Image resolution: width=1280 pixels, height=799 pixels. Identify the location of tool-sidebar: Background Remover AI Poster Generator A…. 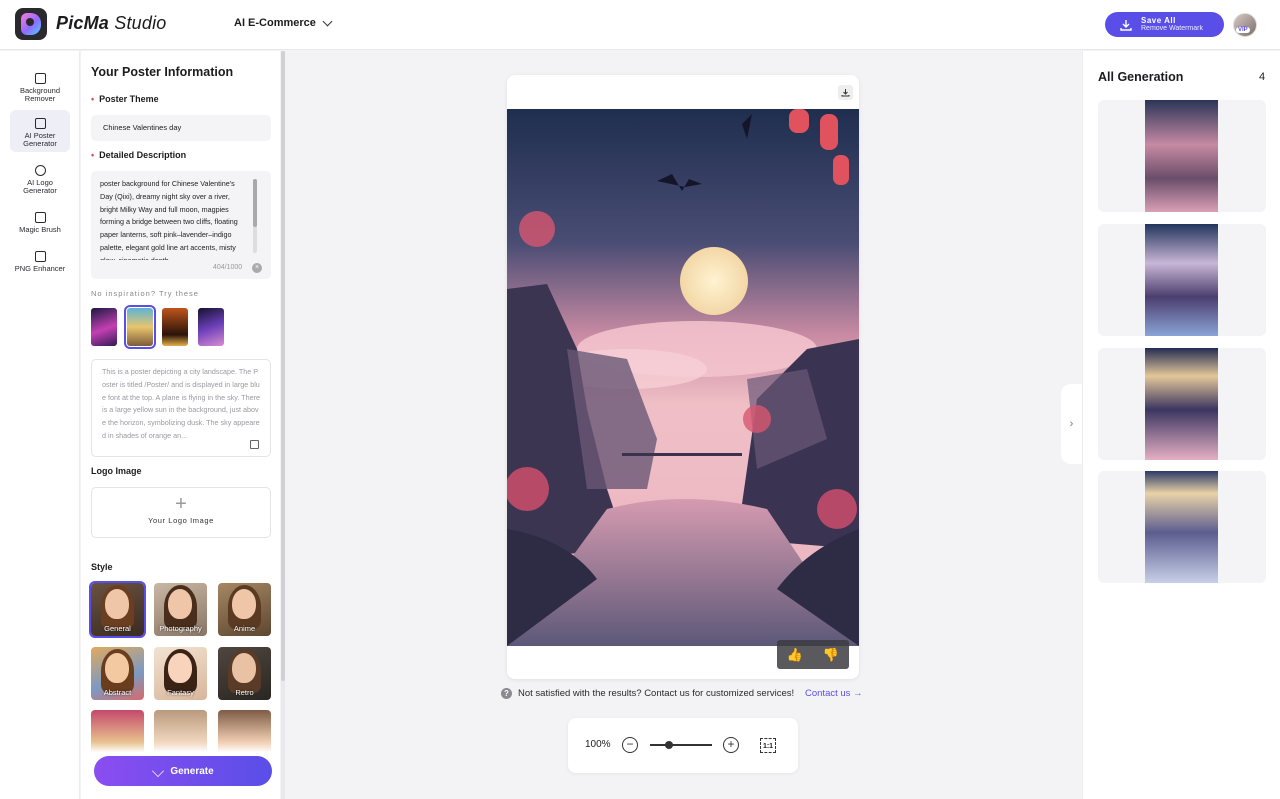
(40, 425).